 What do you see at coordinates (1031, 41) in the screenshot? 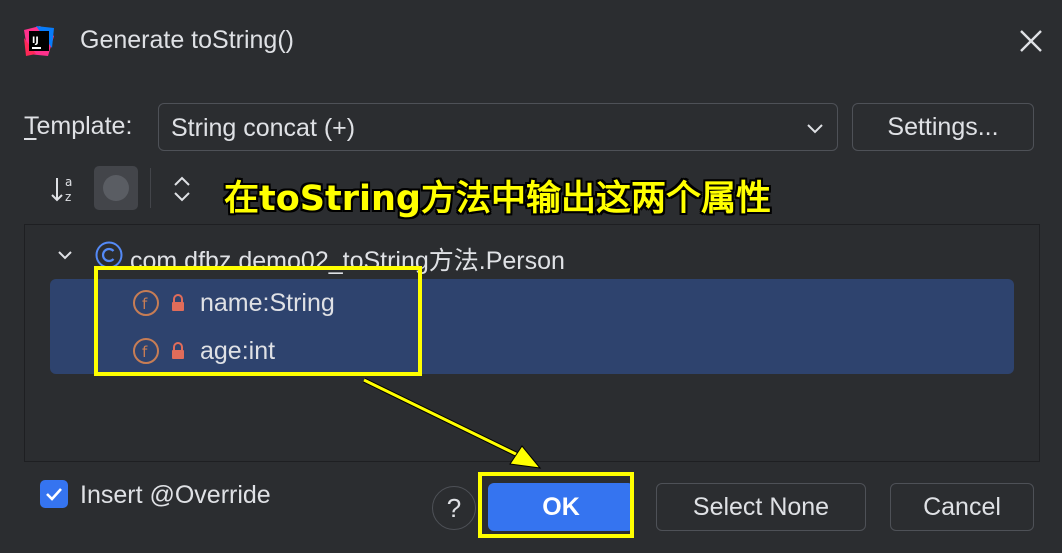
I see `close-icon` at bounding box center [1031, 41].